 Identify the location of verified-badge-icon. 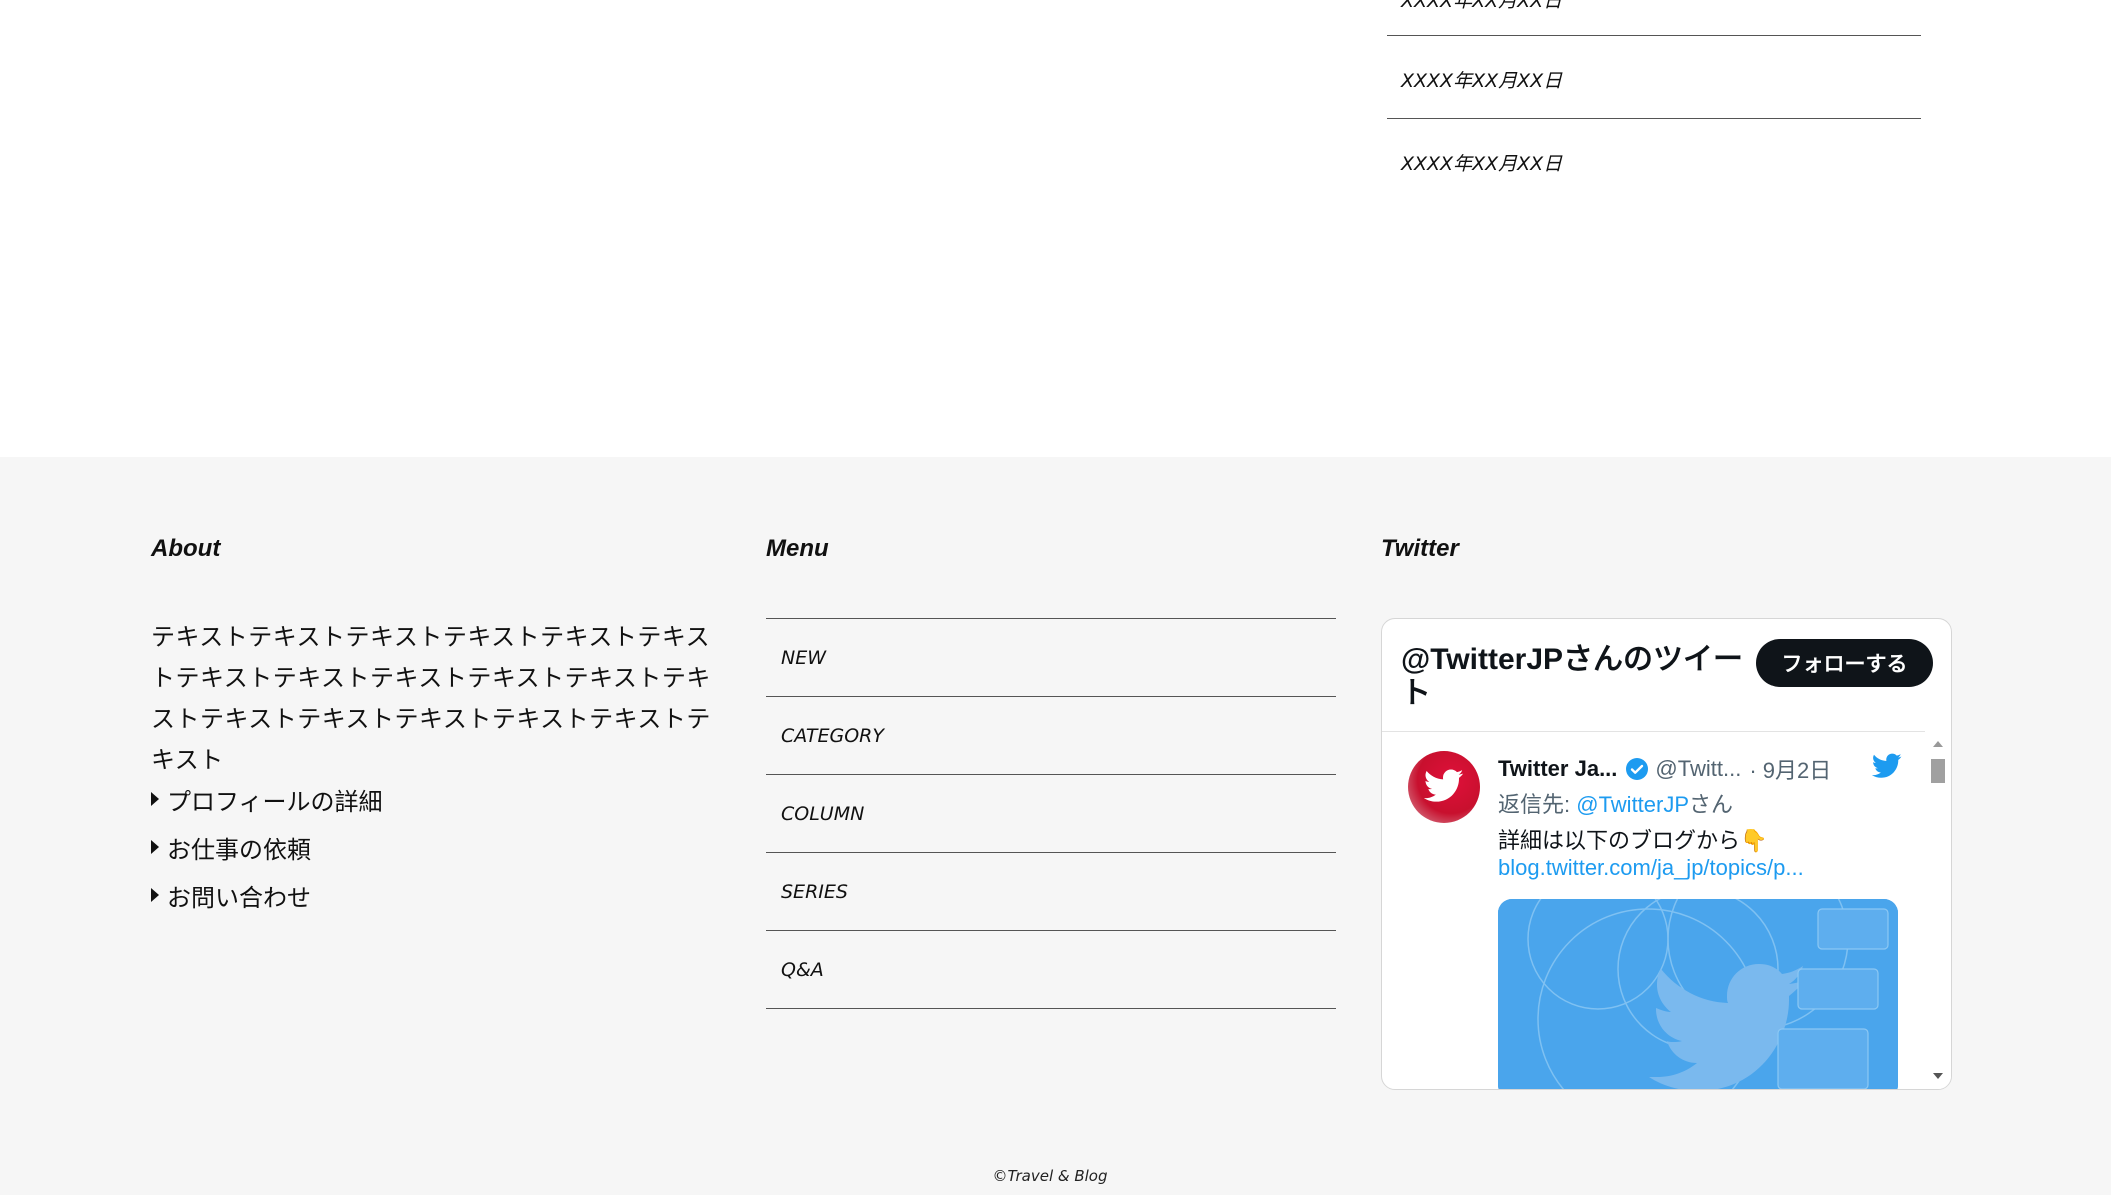
(1637, 769).